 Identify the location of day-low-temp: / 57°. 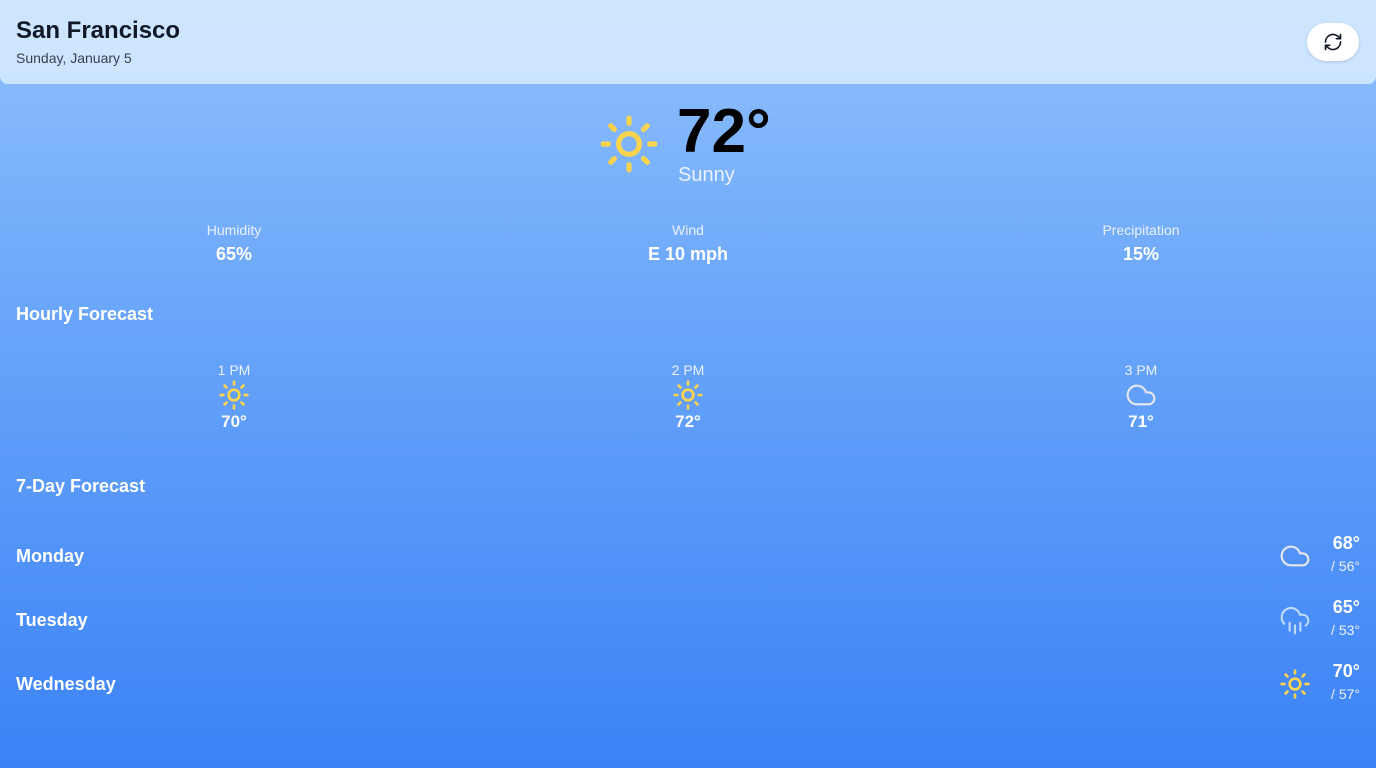
(1345, 694).